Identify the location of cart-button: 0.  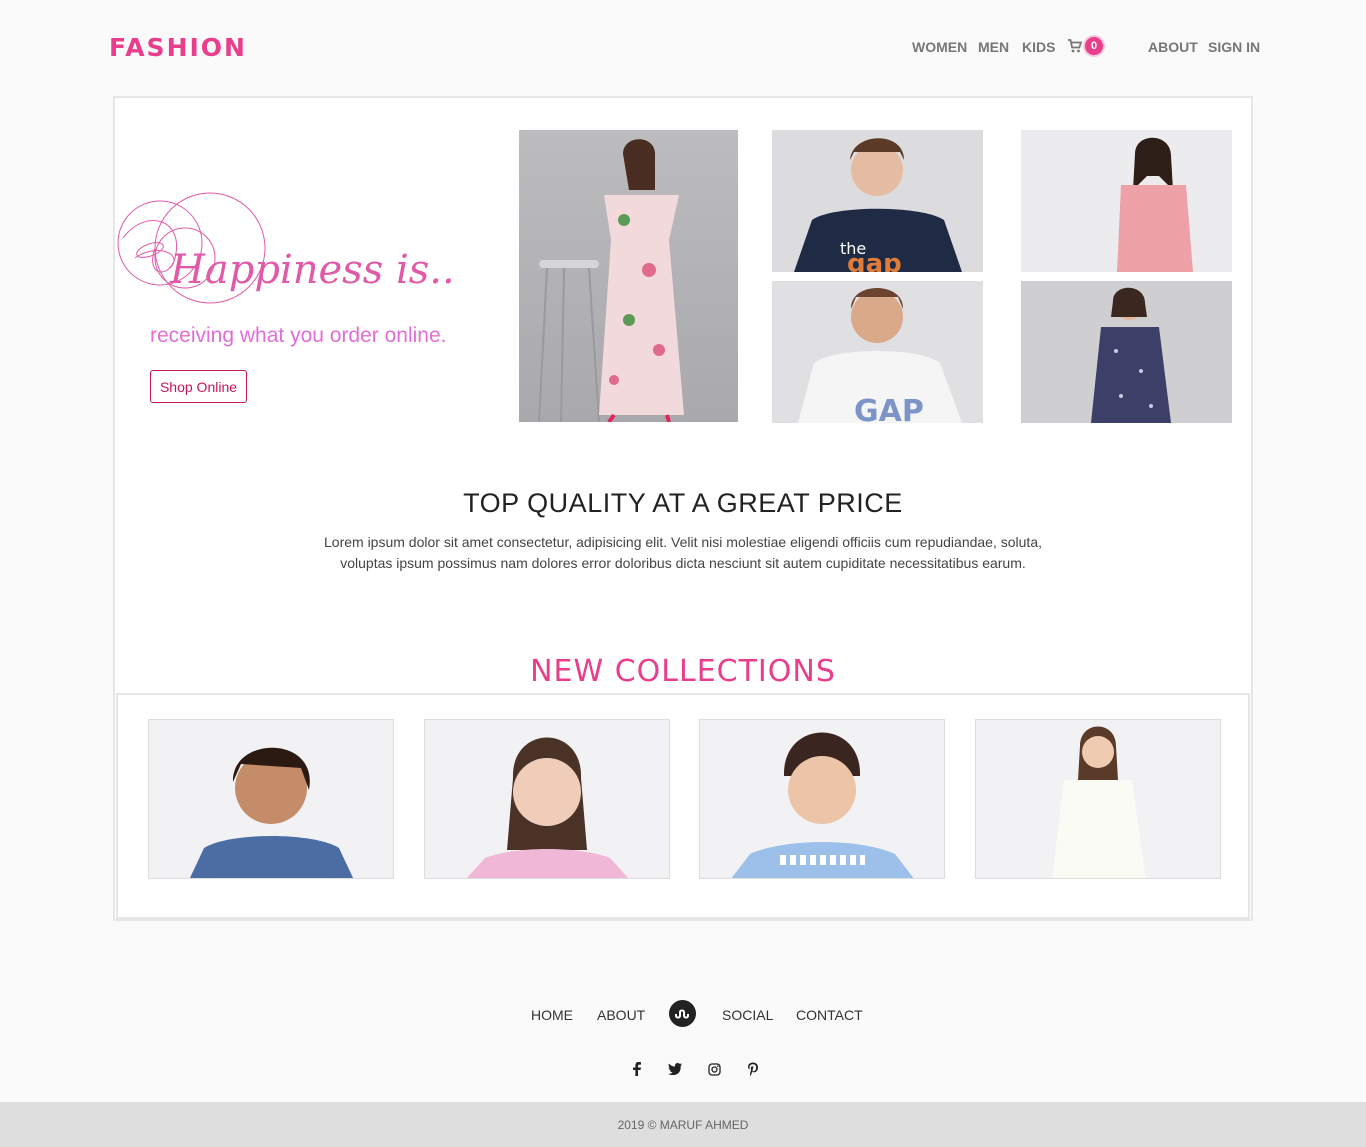
(1085, 46).